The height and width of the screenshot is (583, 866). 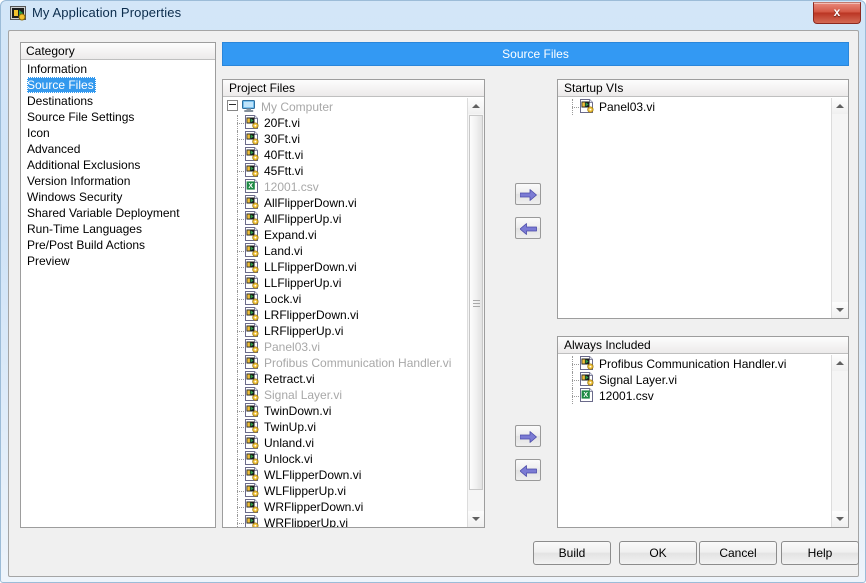 I want to click on tree-row: 45Ftt.vi, so click(x=345, y=170).